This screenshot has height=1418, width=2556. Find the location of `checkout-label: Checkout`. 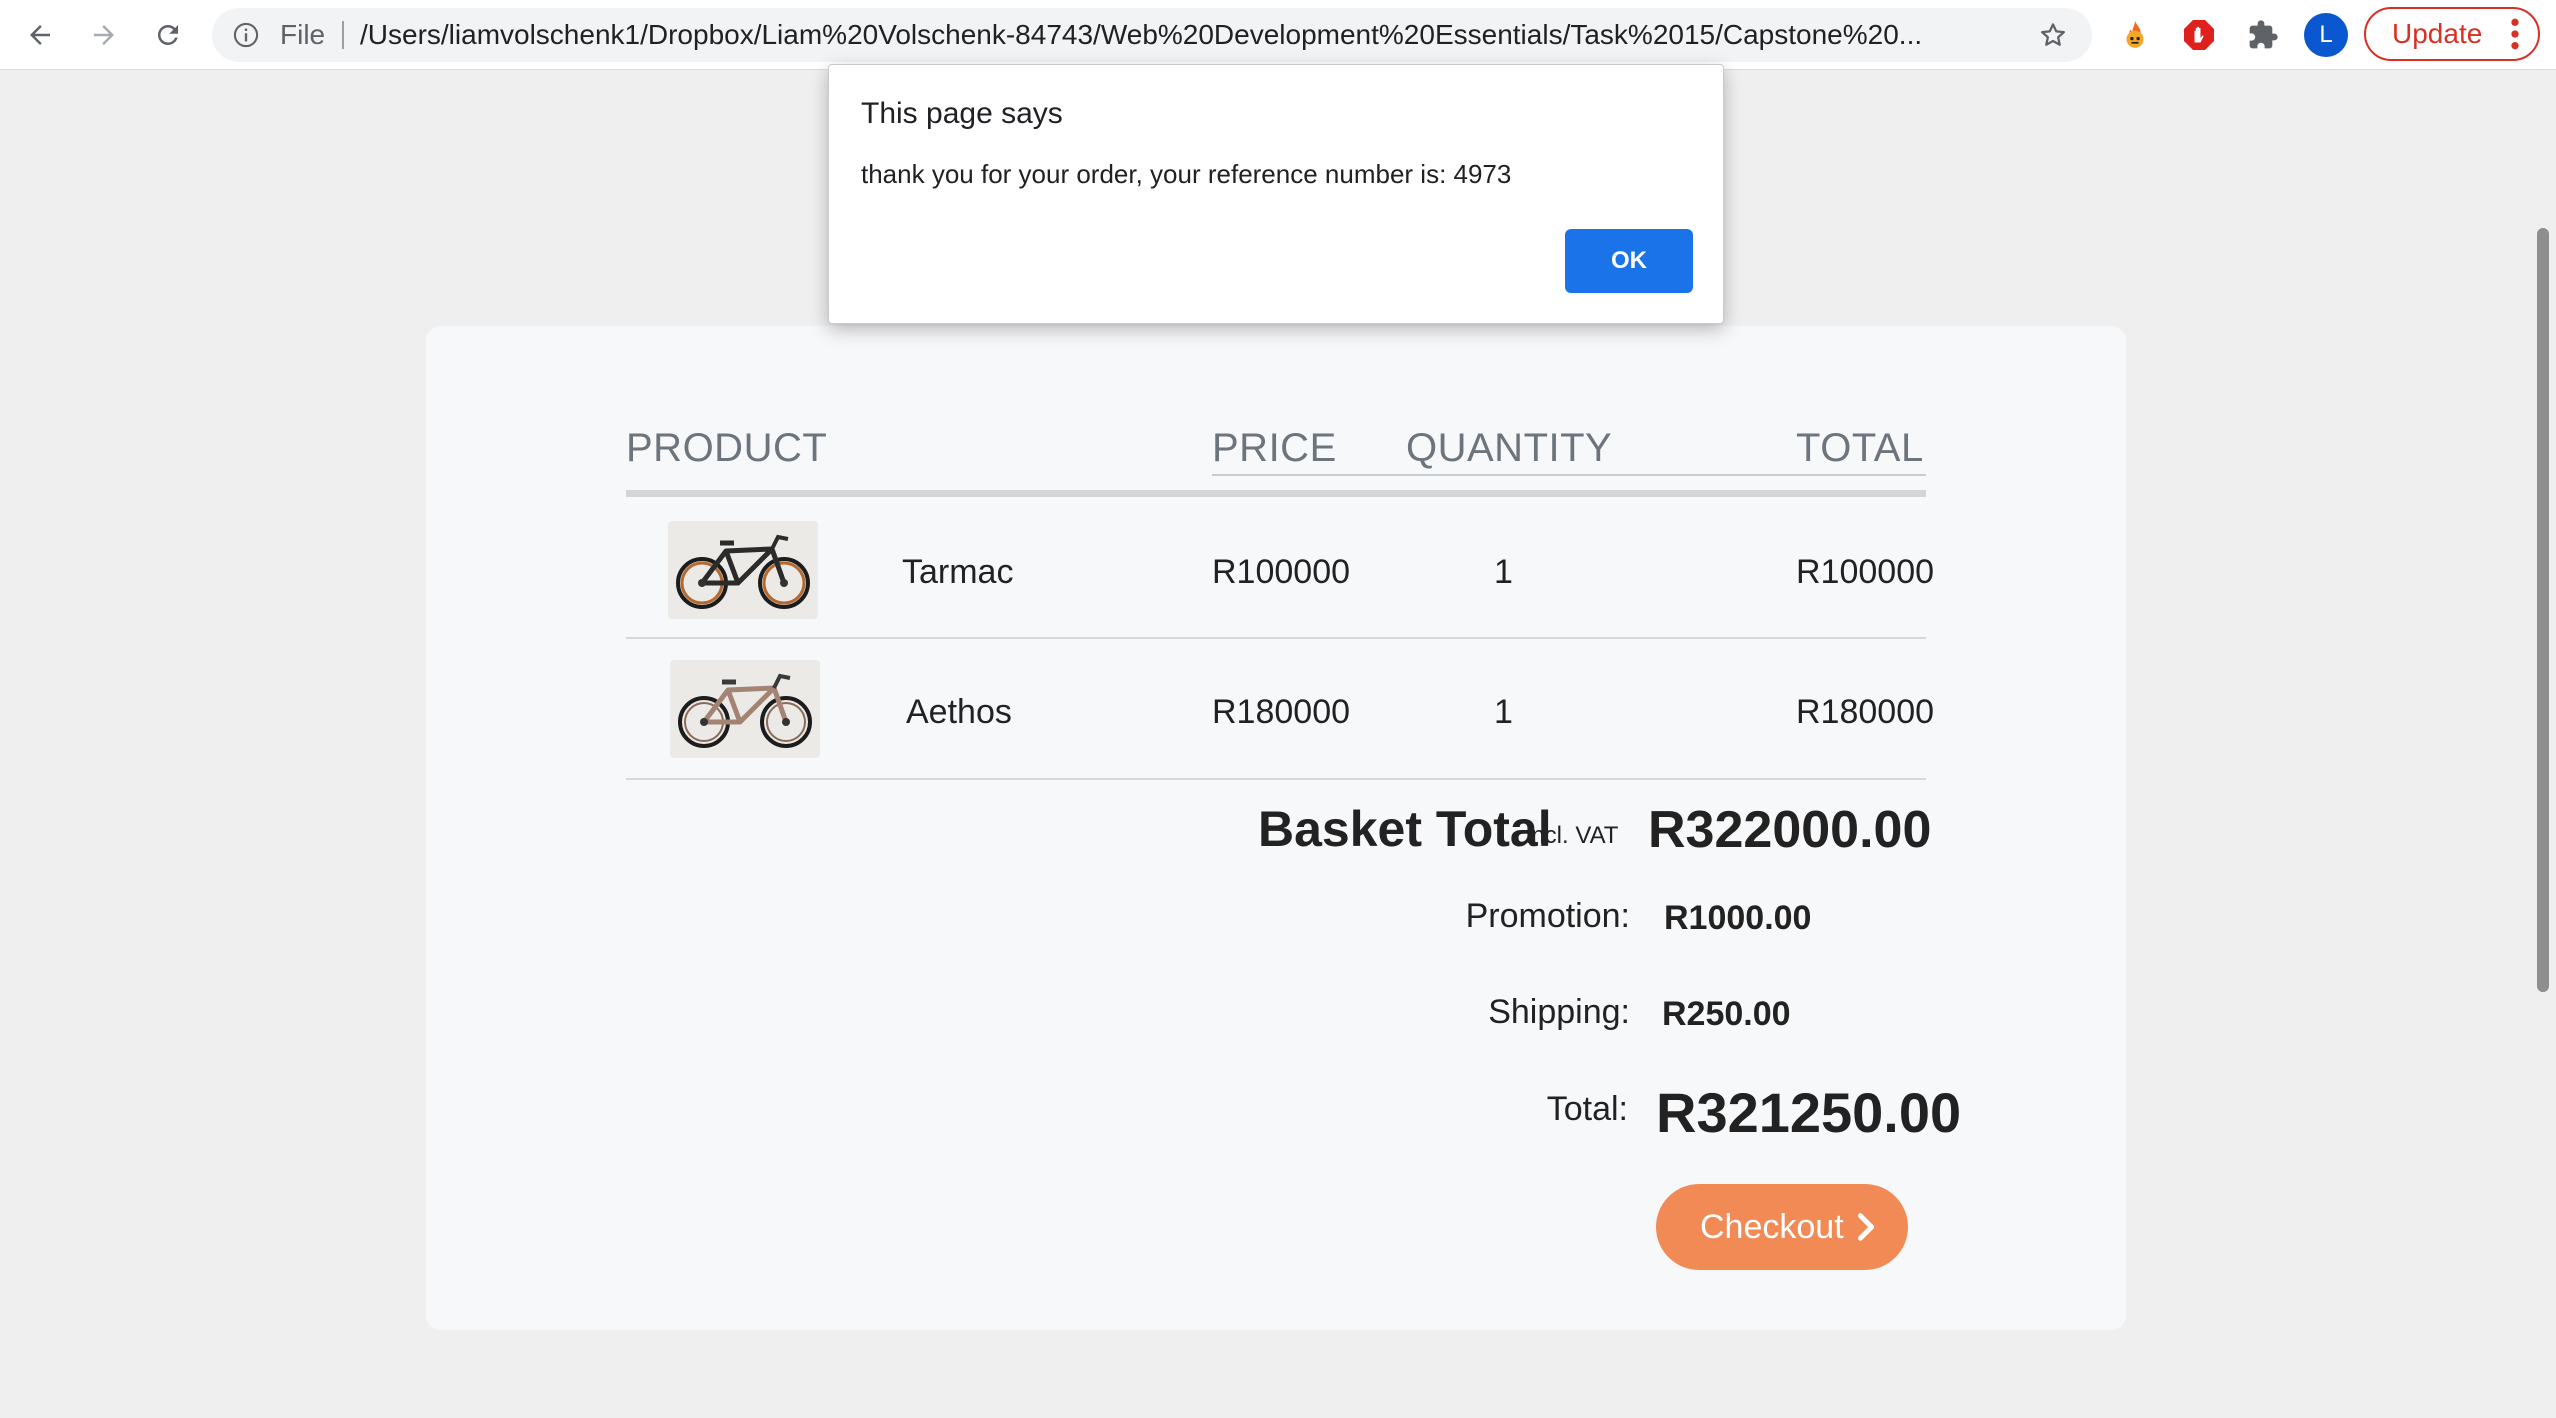

checkout-label: Checkout is located at coordinates (1772, 1227).